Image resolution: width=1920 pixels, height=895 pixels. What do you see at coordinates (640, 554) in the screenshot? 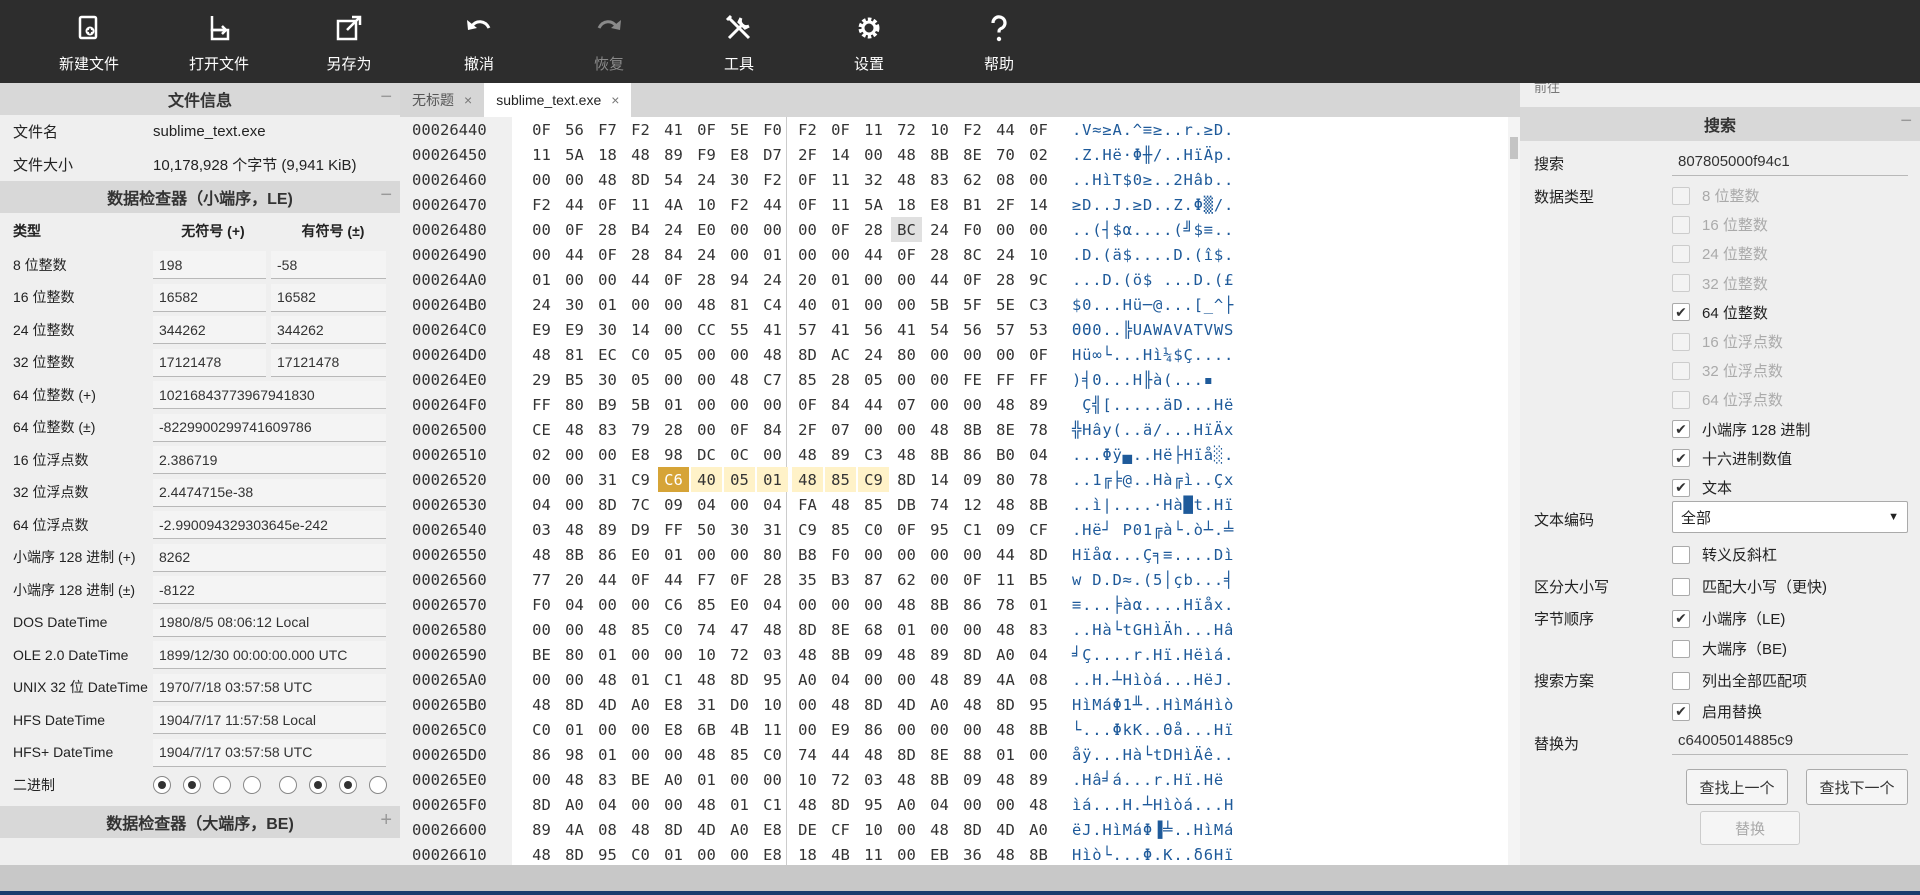
I see `hex-byte: E0` at bounding box center [640, 554].